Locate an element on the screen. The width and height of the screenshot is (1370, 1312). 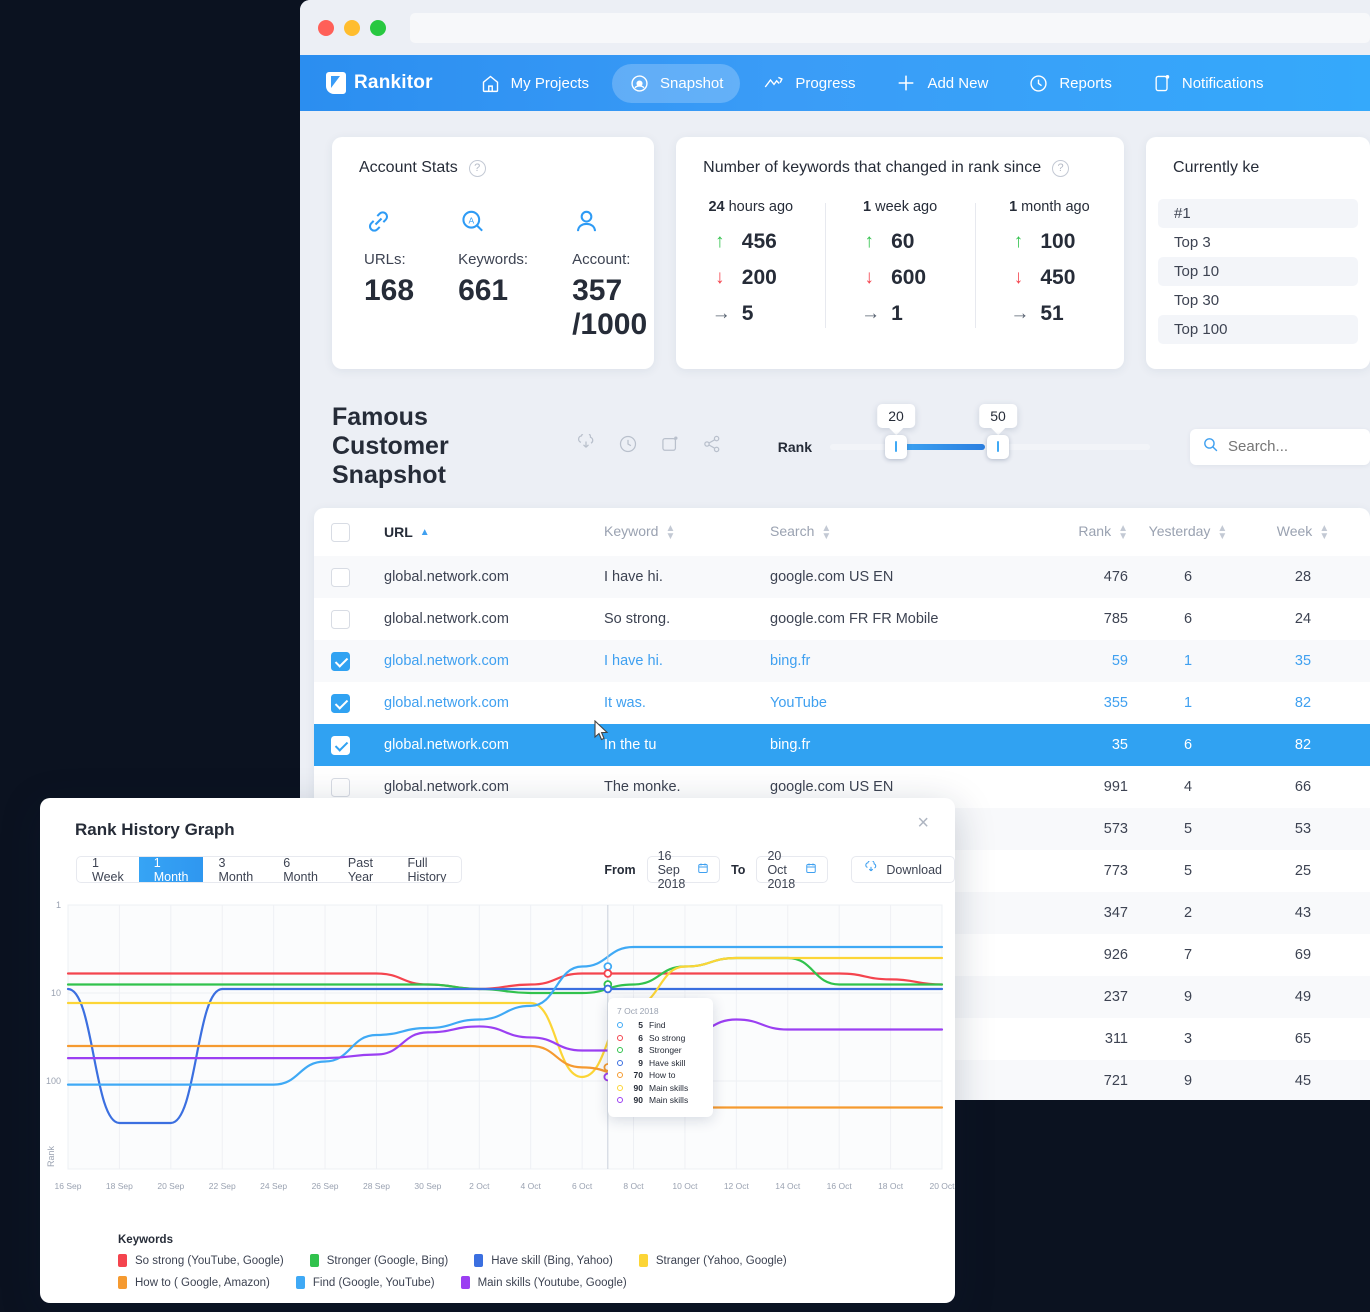
stat-keywords: A Keywords: 661 is located at coordinates (493, 274).